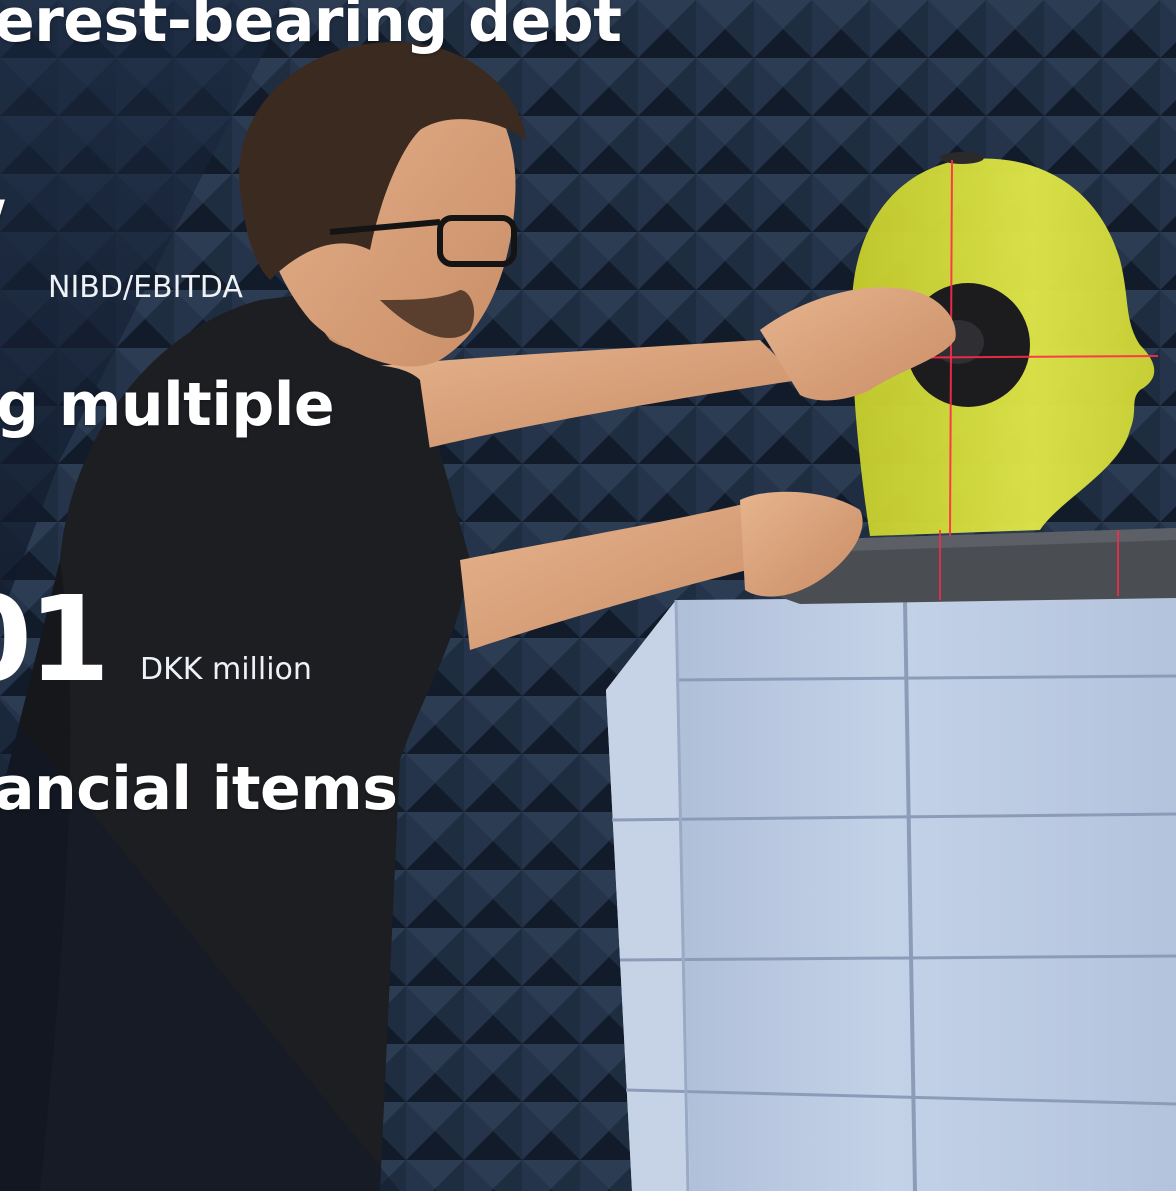 The width and height of the screenshot is (1176, 1191). Describe the element at coordinates (2, 220) in the screenshot. I see `heading-fragment-slash: /` at that location.